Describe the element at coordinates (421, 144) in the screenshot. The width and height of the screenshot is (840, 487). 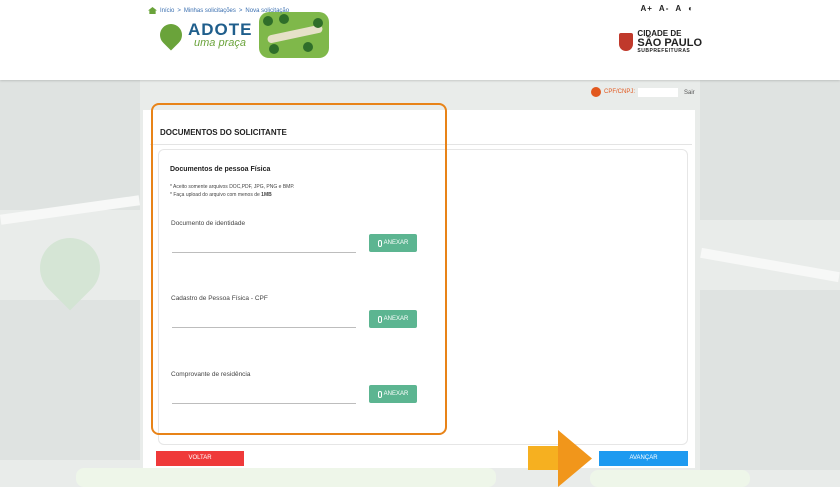
I see `section-divider` at that location.